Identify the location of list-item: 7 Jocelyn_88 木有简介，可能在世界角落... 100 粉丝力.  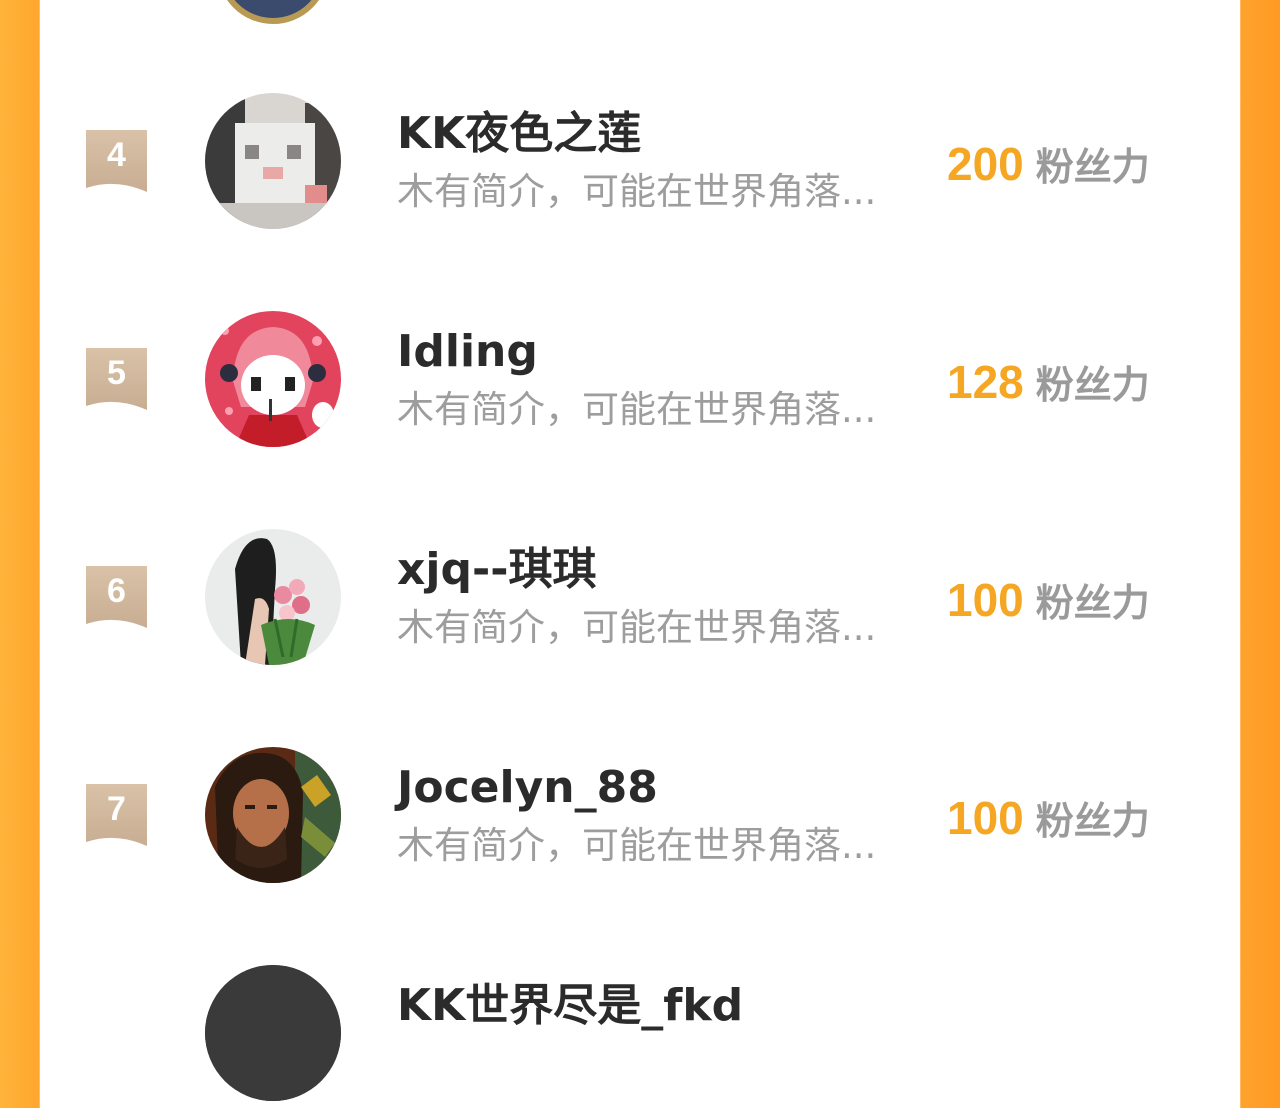
(640, 815).